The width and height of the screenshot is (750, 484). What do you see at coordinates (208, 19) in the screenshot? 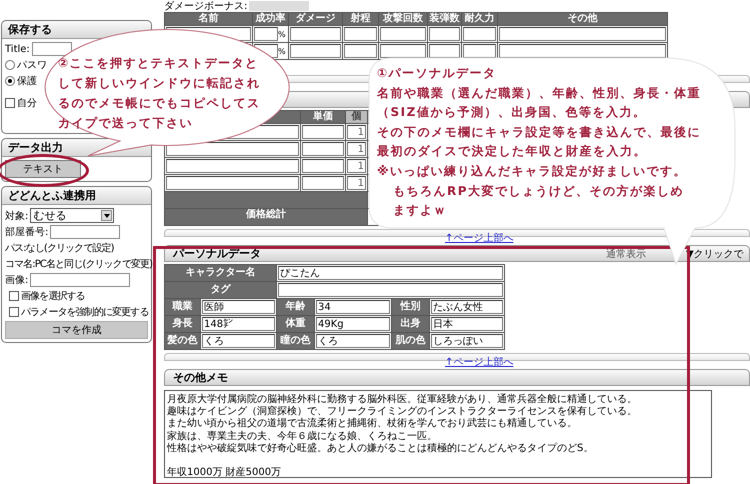
I see `column-header: 名前` at bounding box center [208, 19].